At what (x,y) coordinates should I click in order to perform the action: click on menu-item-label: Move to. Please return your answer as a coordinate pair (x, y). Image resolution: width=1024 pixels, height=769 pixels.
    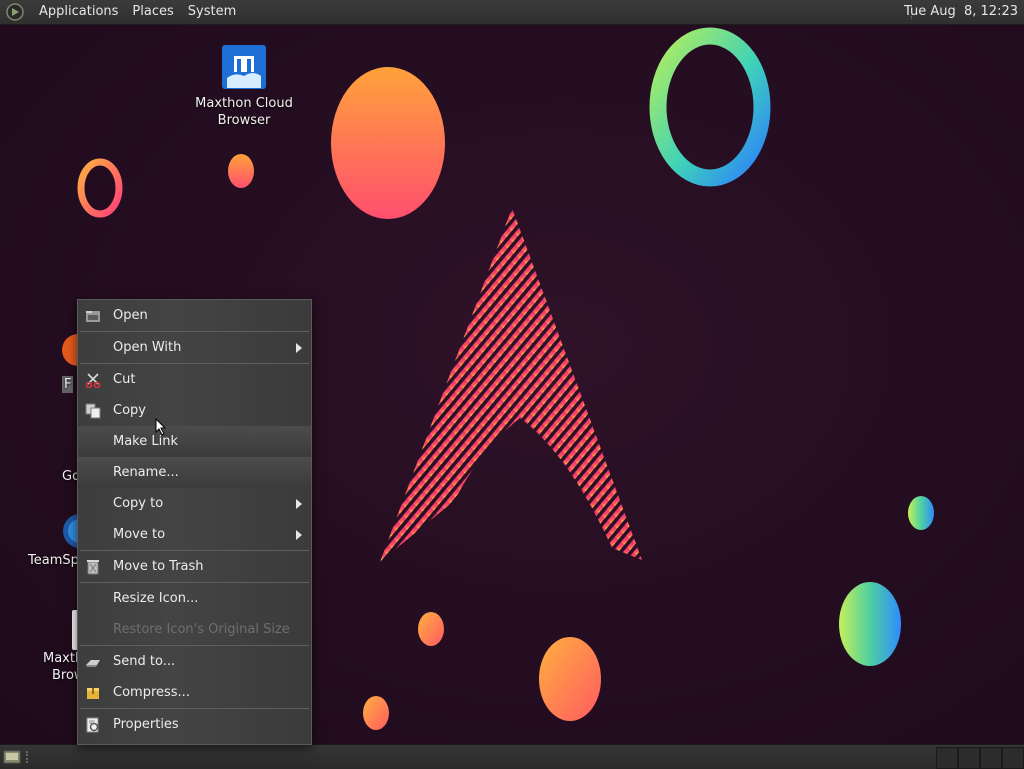
    Looking at the image, I should click on (139, 534).